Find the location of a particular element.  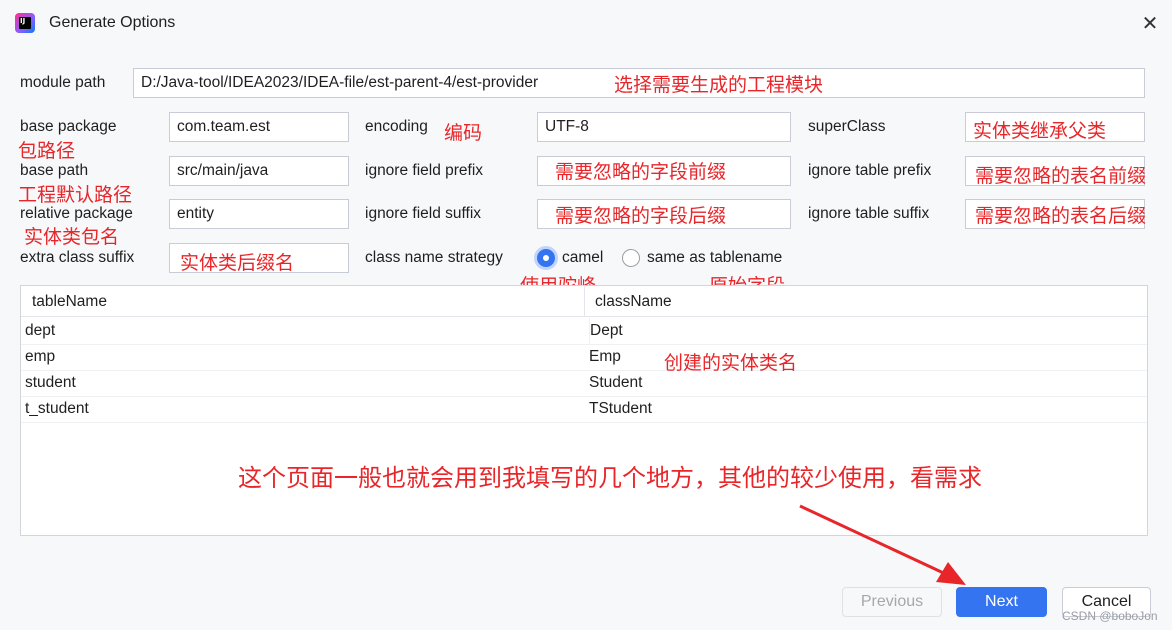

annotation-superclass: 实体类继承父类 is located at coordinates (1040, 131).